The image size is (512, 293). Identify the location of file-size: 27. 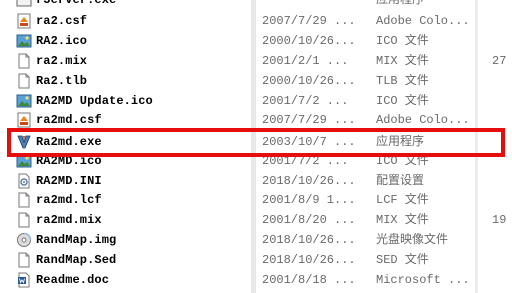
(499, 61).